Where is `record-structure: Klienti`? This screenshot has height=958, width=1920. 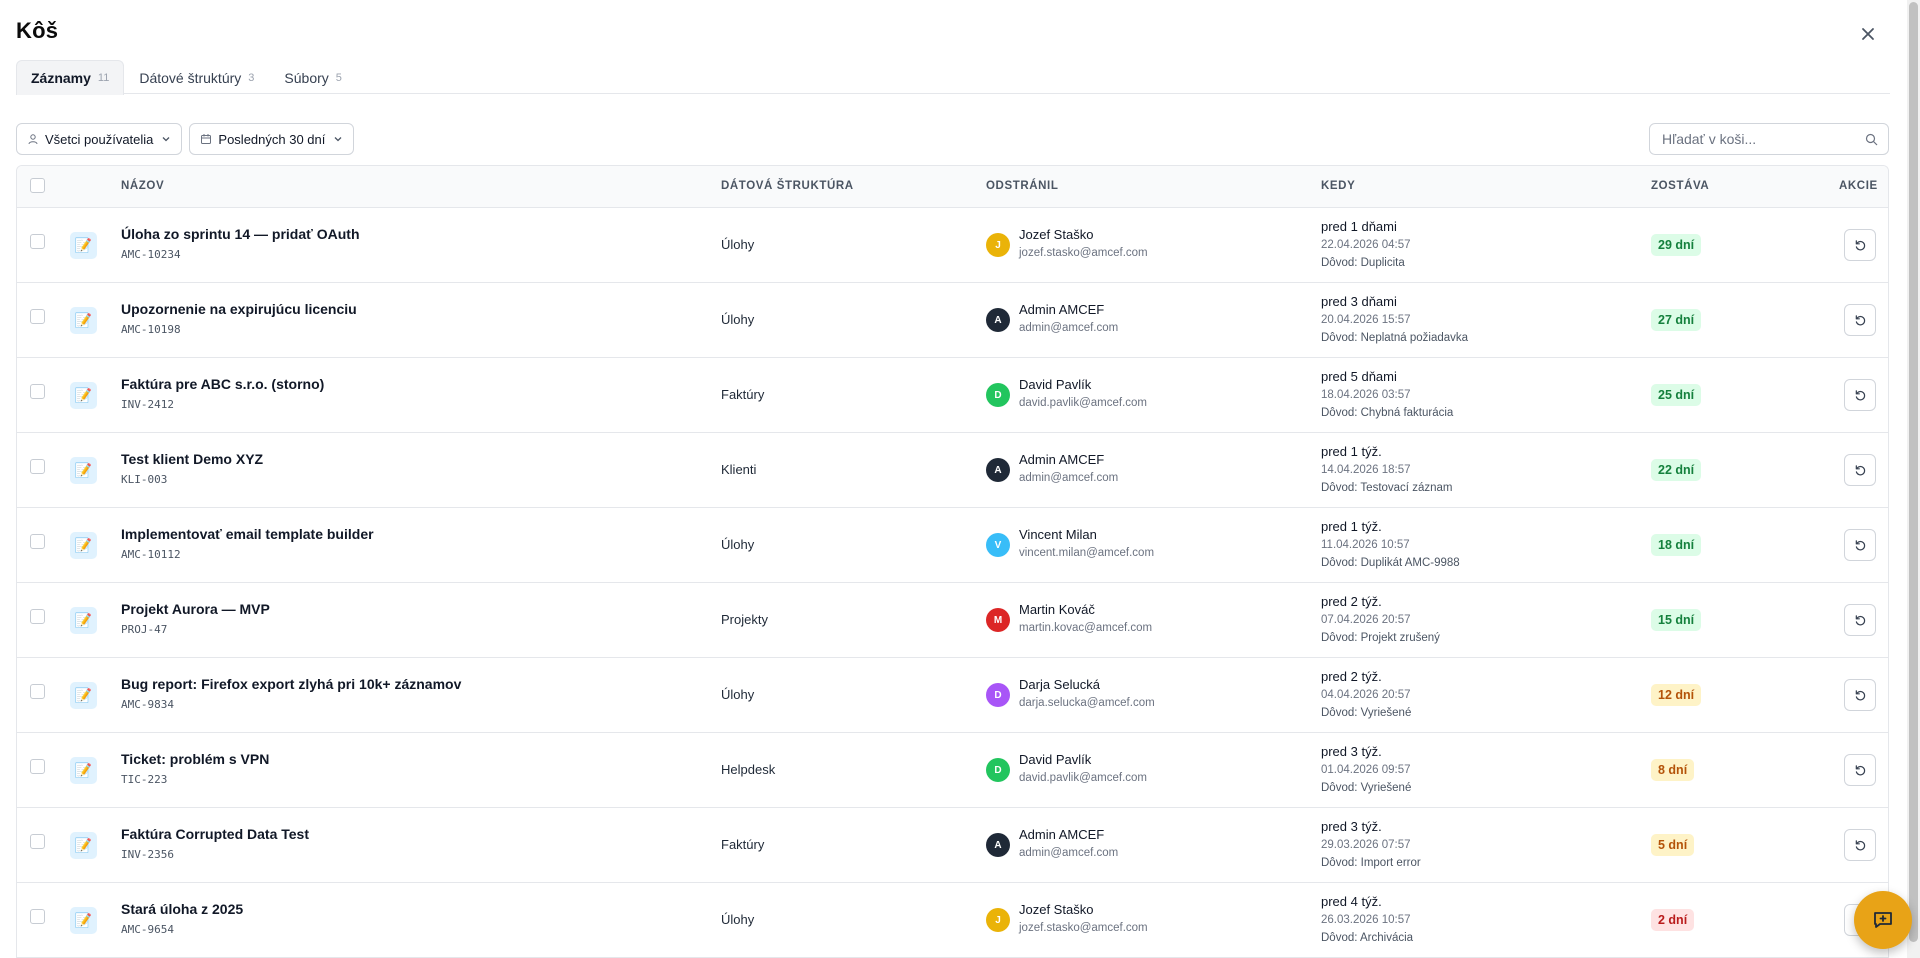 record-structure: Klienti is located at coordinates (739, 469).